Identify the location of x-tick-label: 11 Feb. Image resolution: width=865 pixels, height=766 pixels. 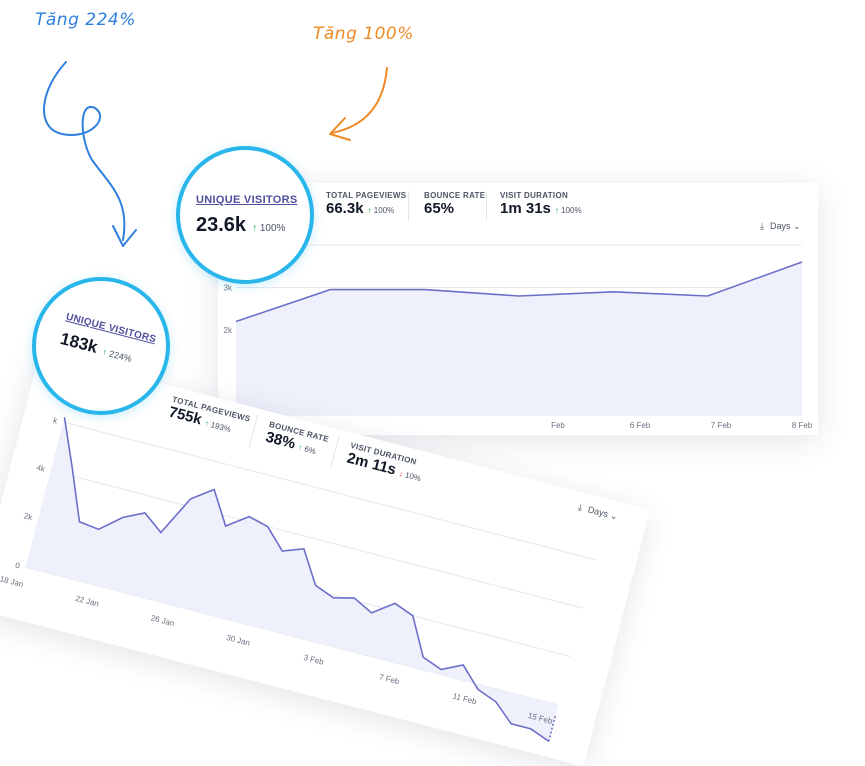
(465, 698).